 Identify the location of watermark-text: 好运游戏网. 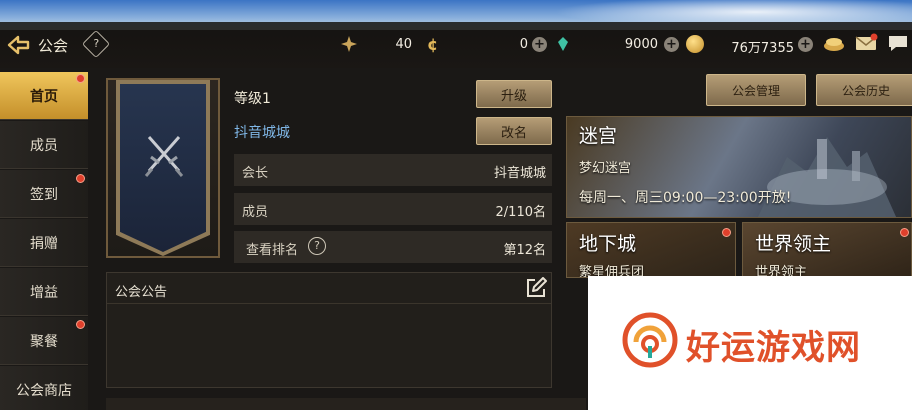
(773, 348).